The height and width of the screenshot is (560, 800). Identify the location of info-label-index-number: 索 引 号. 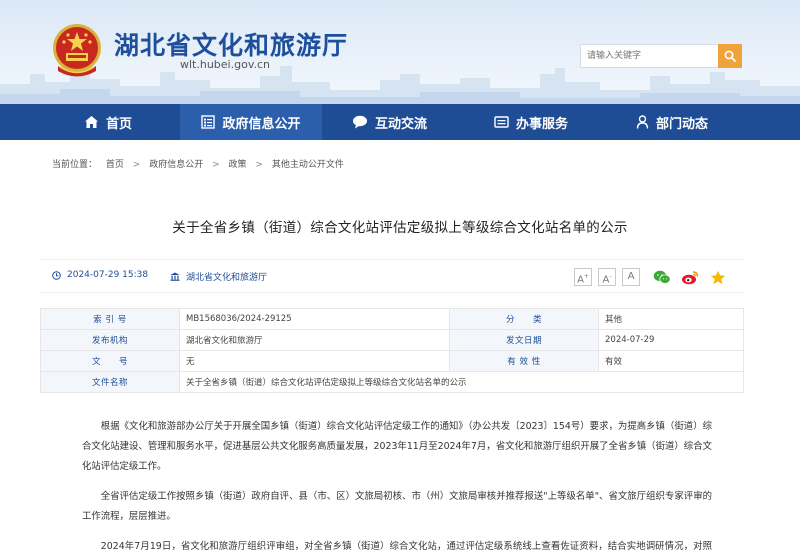
(110, 319).